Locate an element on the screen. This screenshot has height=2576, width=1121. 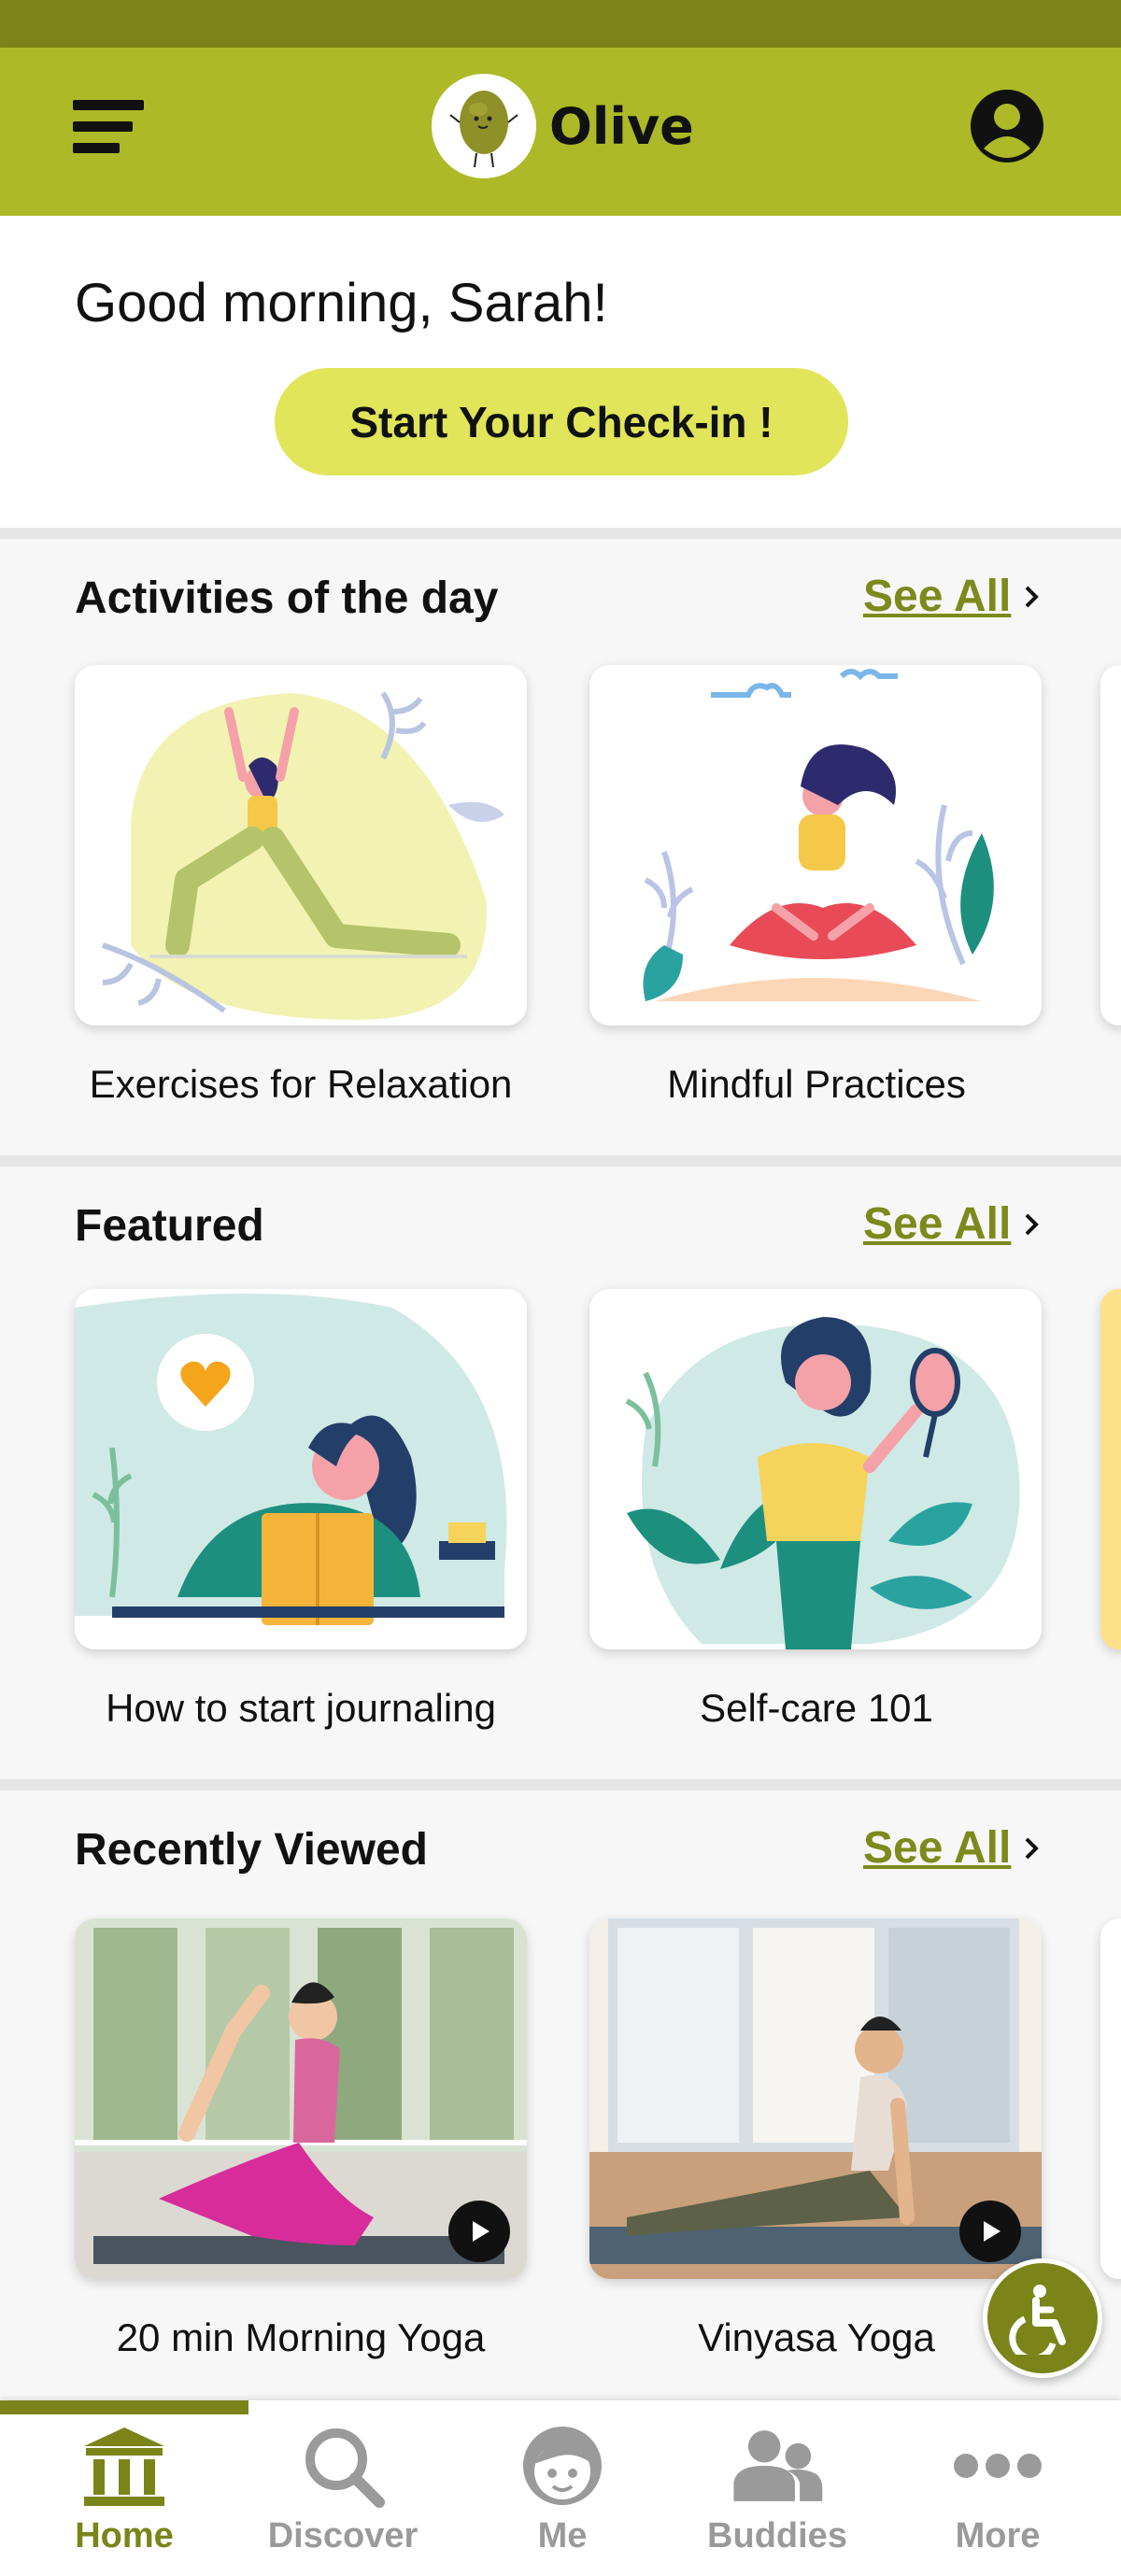
tab-label: Home is located at coordinates (125, 2535).